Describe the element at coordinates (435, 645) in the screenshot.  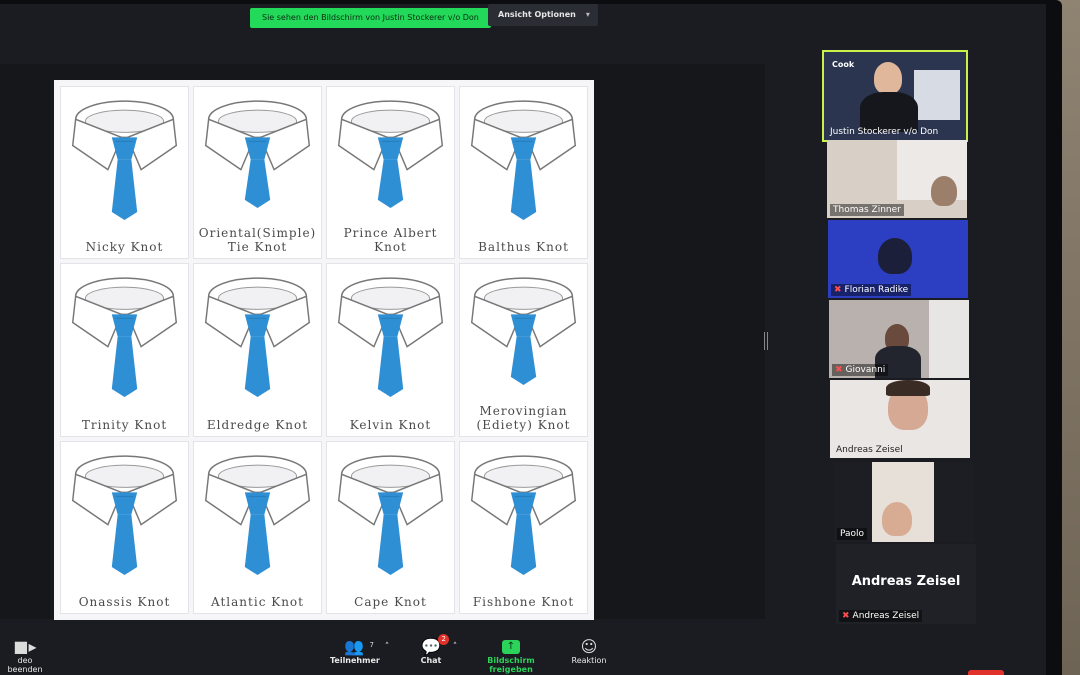
I see `chat-bubble-icon: 💬 2` at that location.